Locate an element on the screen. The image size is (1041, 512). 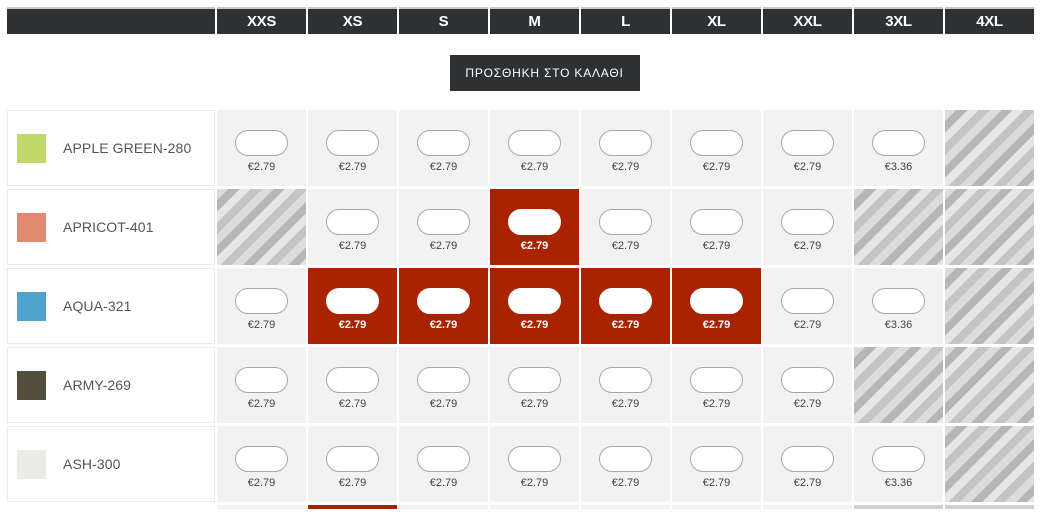
size-header-s: S is located at coordinates (443, 20).